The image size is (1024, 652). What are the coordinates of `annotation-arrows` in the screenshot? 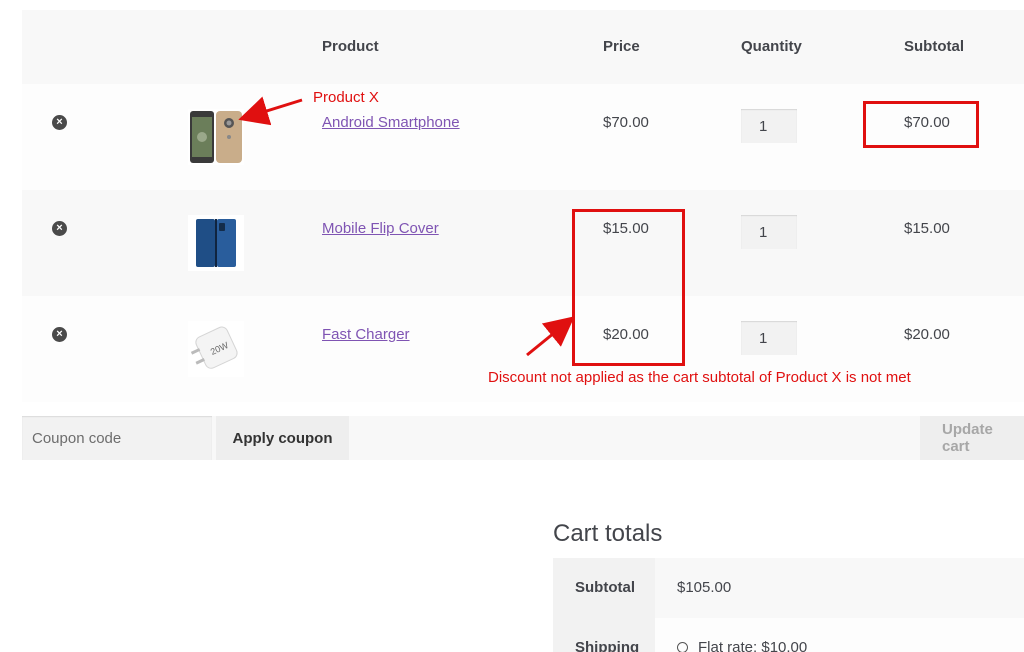 It's located at (406, 226).